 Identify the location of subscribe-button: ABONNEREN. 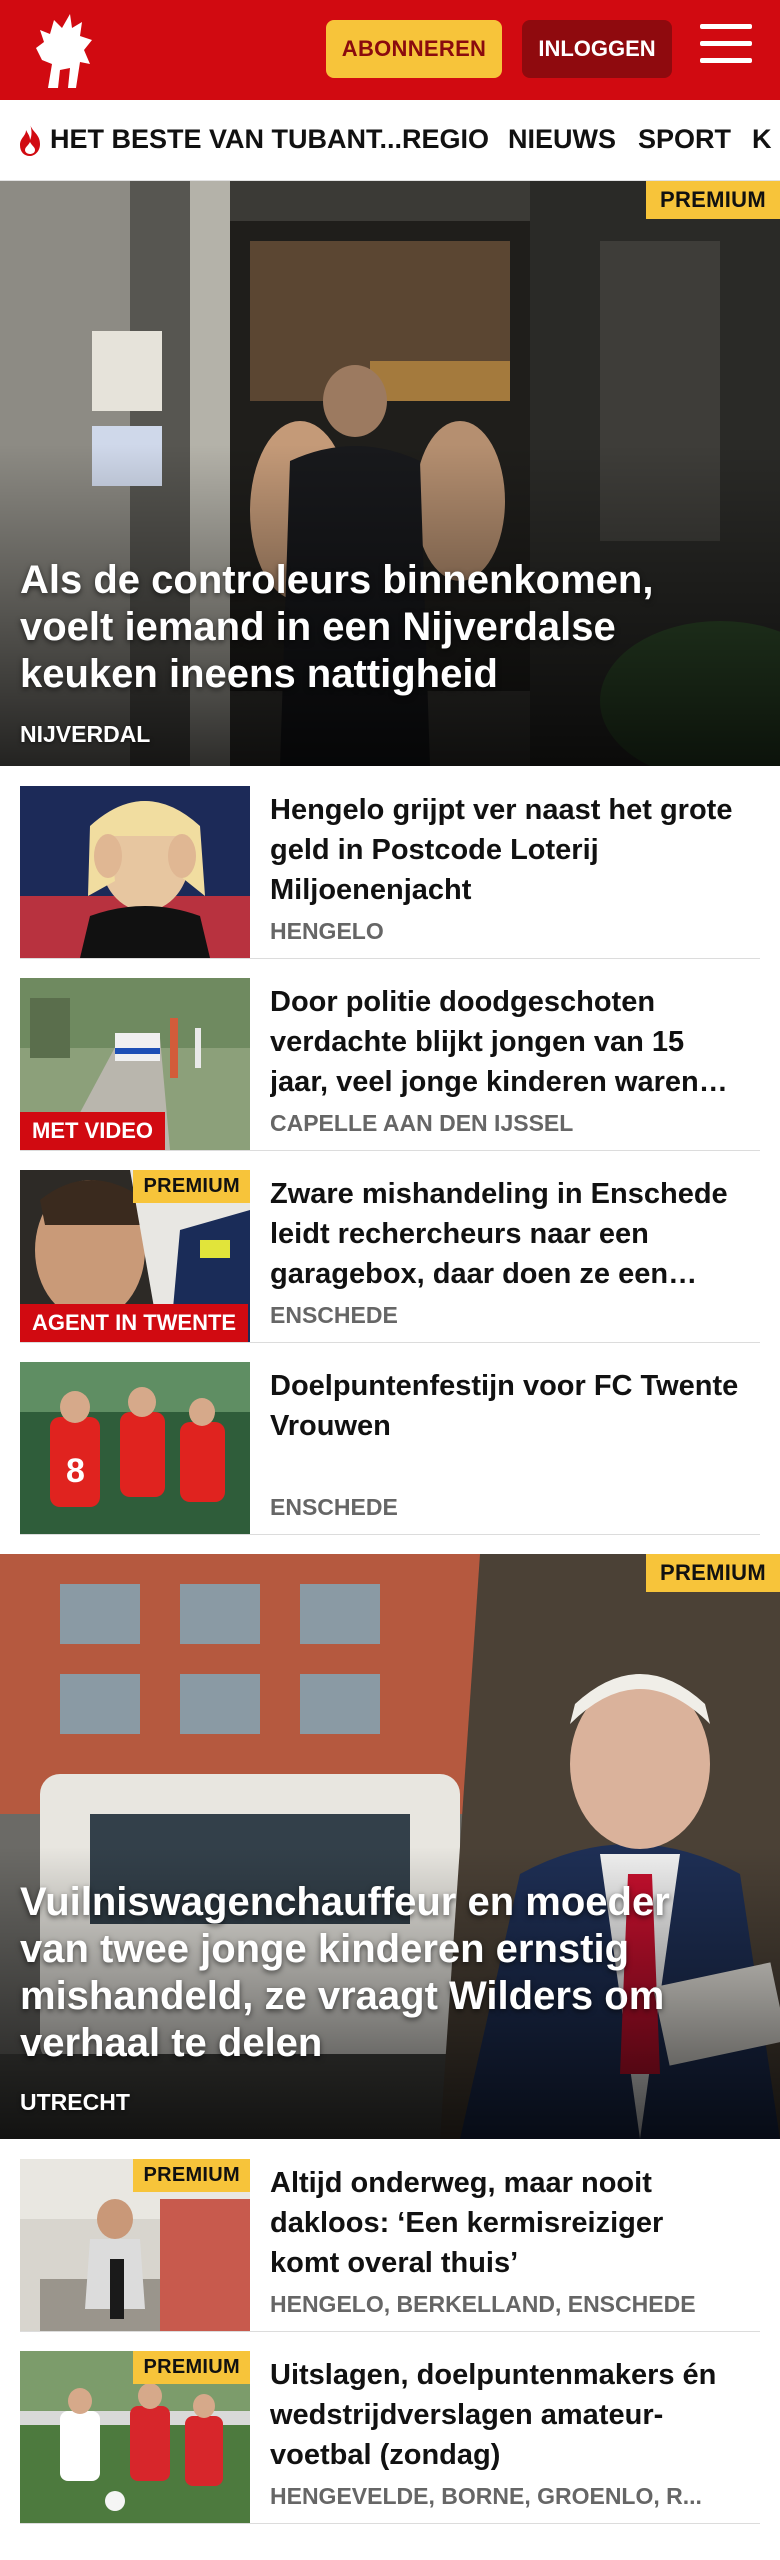
(414, 49).